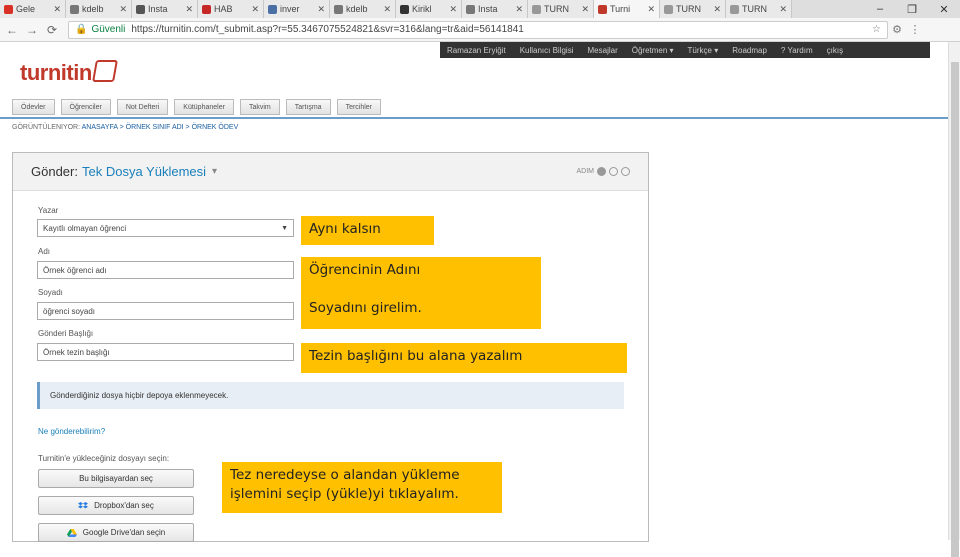 The width and height of the screenshot is (960, 557). Describe the element at coordinates (116, 532) in the screenshot. I see `choose-from-google-drive-button: Google Drive'dan seçin` at that location.